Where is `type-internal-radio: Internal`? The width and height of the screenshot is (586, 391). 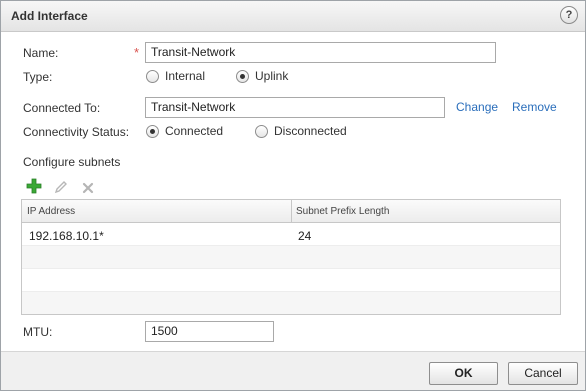 type-internal-radio: Internal is located at coordinates (175, 76).